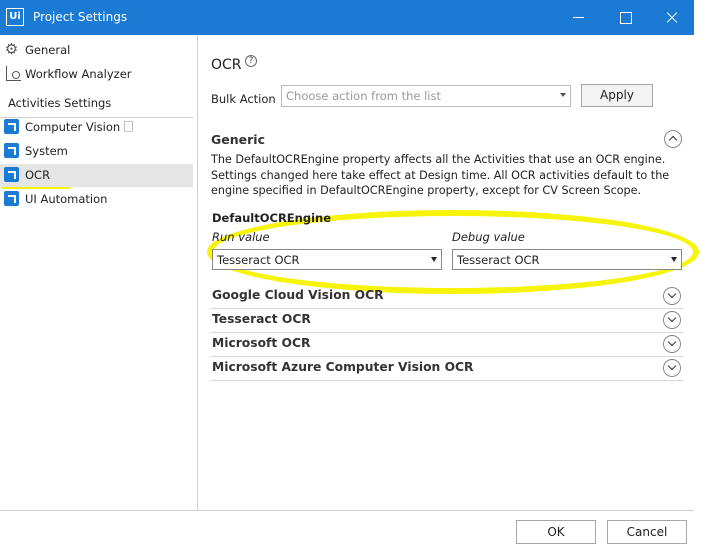  I want to click on sidebar-item-label: Workflow Analyzer, so click(78, 74).